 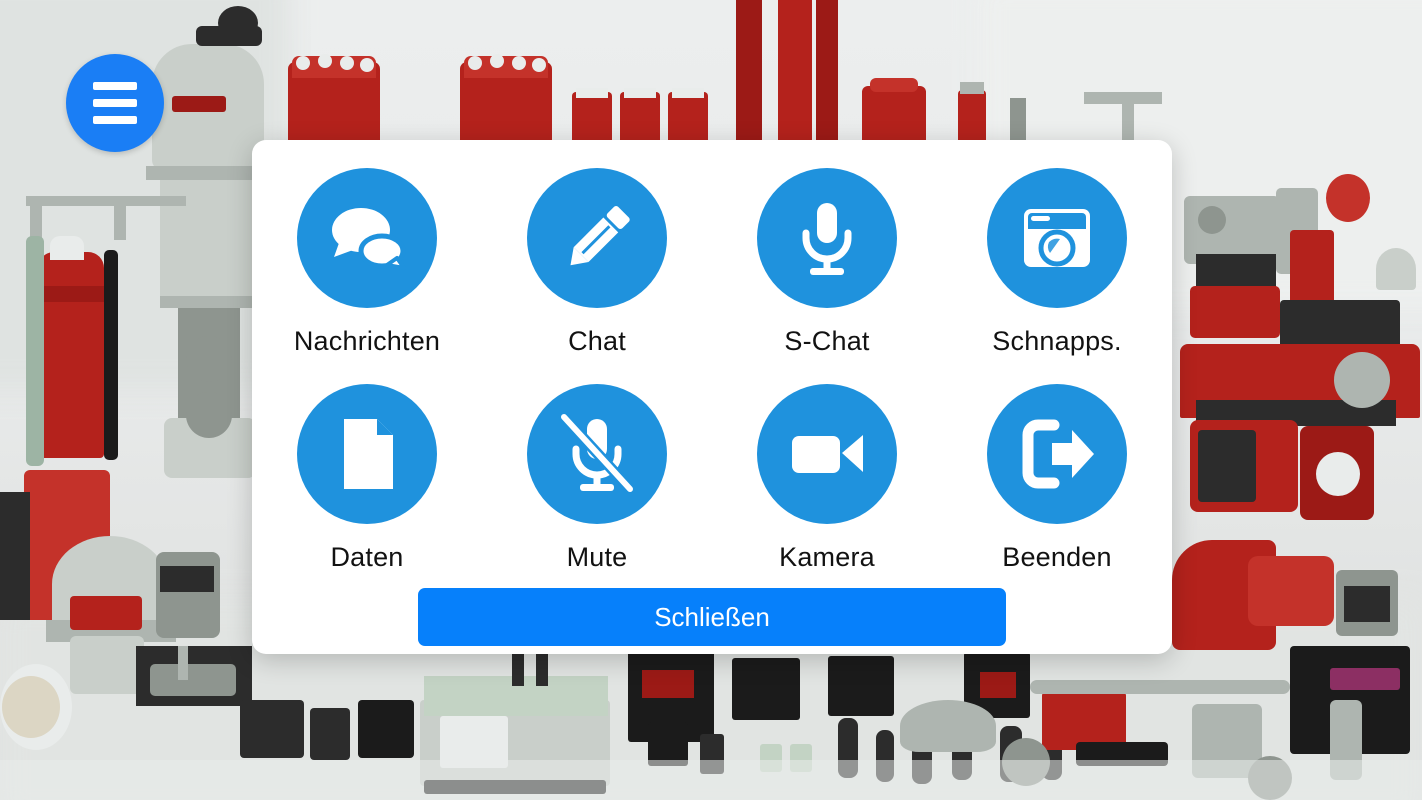 I want to click on close-button: Schließen, so click(x=712, y=617).